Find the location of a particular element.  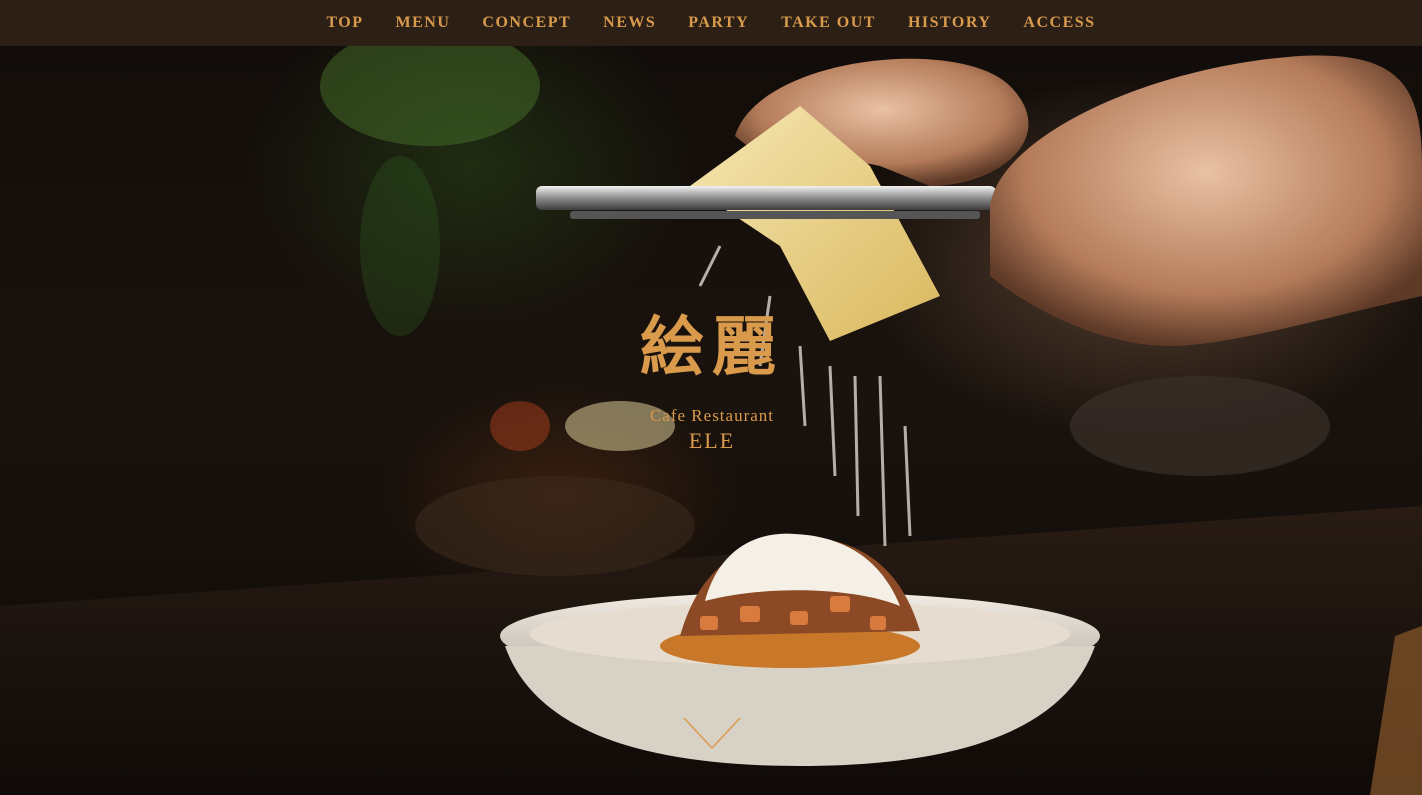

nav-item-menu: MENU is located at coordinates (423, 23).